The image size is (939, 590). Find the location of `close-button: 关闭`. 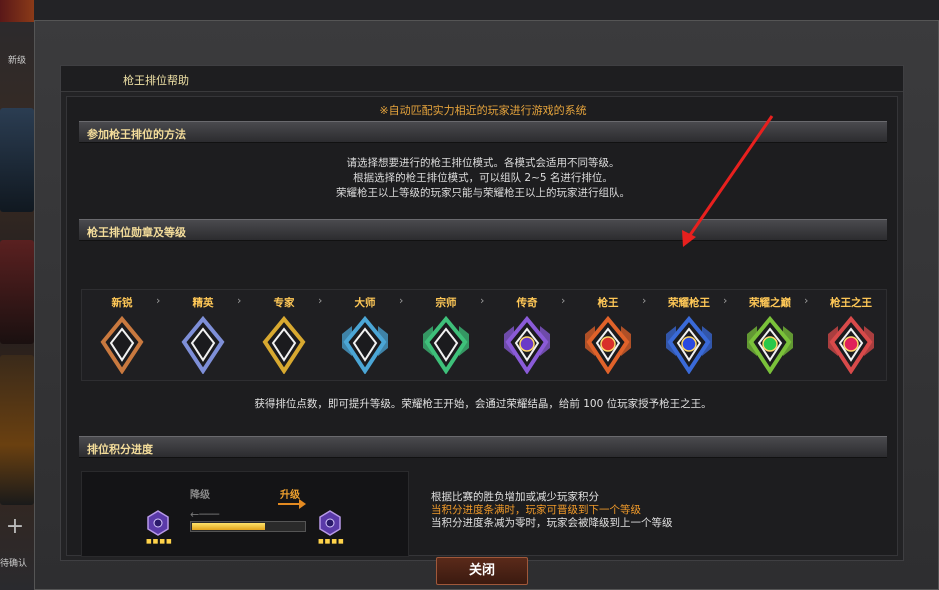

close-button: 关闭 is located at coordinates (482, 571).